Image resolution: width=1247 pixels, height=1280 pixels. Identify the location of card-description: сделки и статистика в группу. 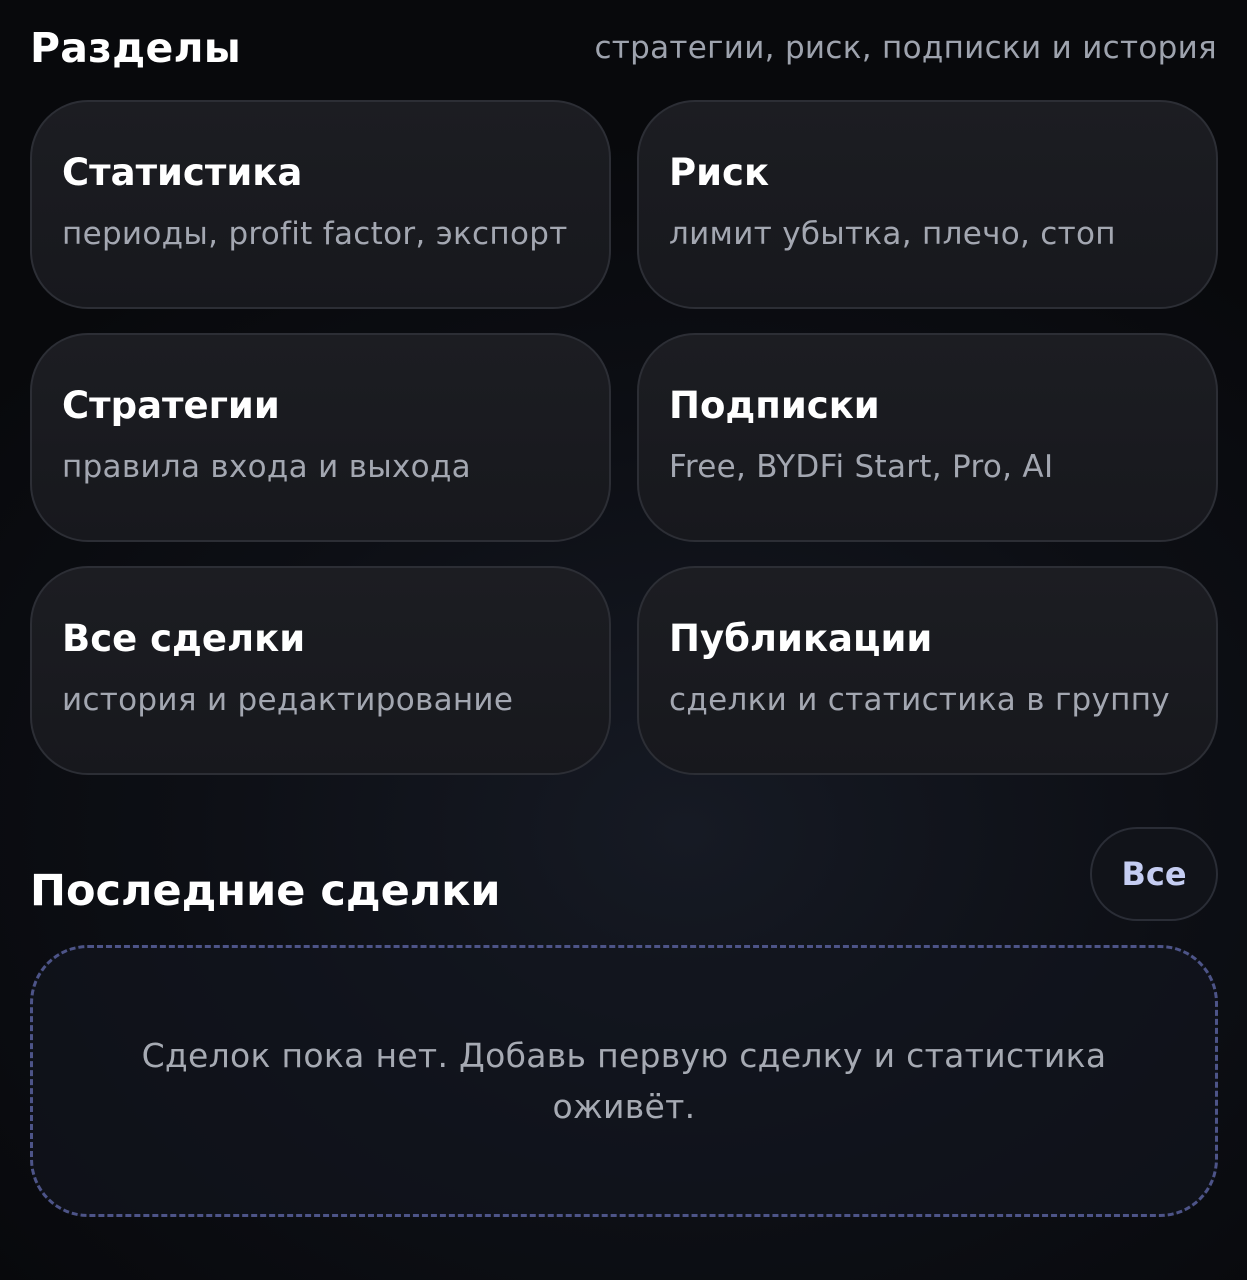
(919, 700).